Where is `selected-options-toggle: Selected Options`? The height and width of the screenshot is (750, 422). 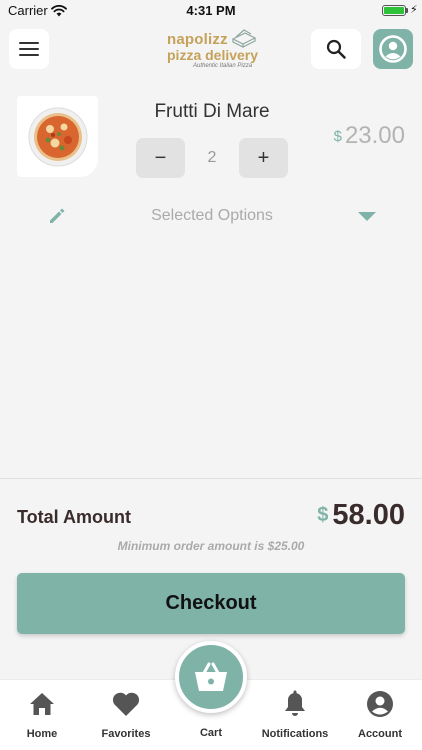
selected-options-toggle: Selected Options is located at coordinates (211, 216).